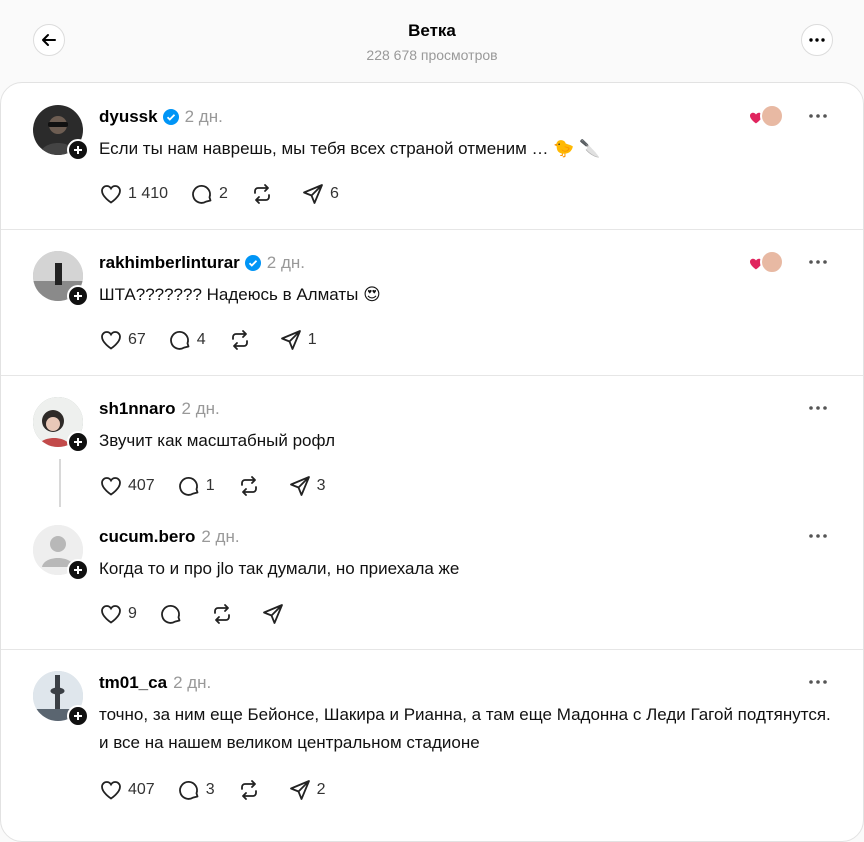 This screenshot has width=864, height=842. Describe the element at coordinates (60, 483) in the screenshot. I see `thread-line` at that location.